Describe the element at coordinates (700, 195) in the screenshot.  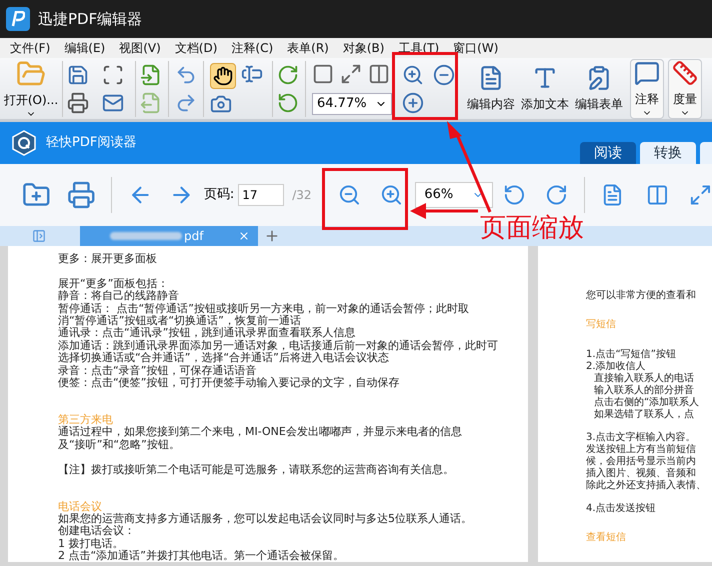
I see `fullscreen-icon` at that location.